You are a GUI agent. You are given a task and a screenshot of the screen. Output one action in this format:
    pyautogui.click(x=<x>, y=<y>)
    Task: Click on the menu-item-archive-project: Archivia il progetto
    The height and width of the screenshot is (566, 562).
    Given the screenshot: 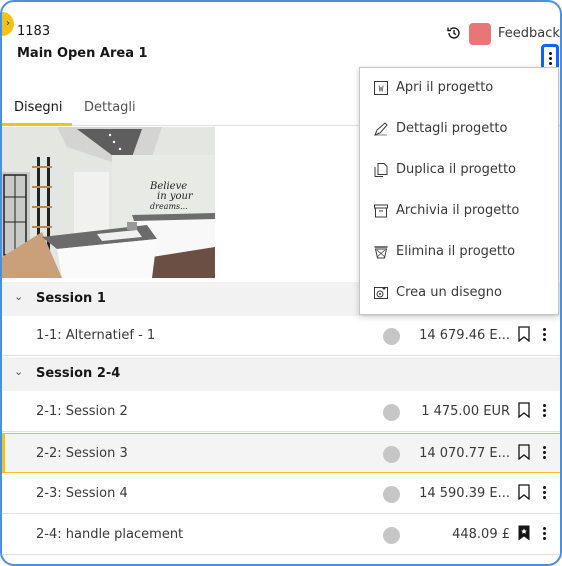 What is the action you would take?
    pyautogui.click(x=459, y=211)
    